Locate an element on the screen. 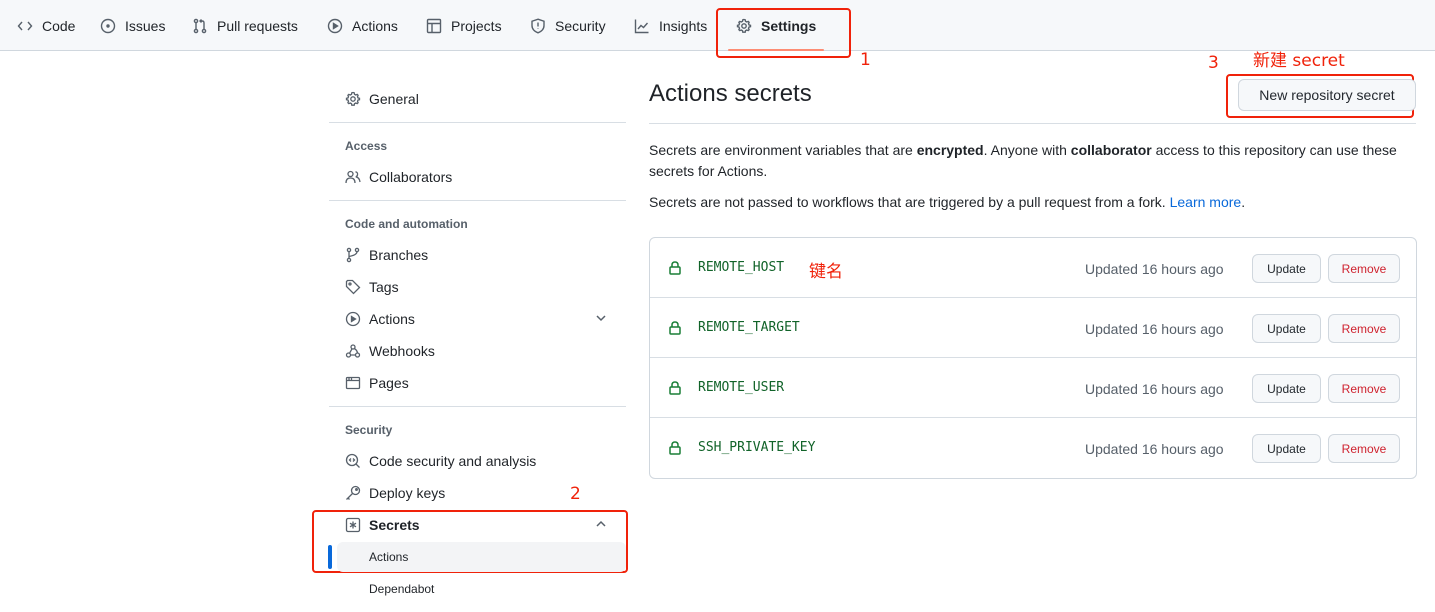 The width and height of the screenshot is (1435, 612). shield-icon is located at coordinates (538, 25).